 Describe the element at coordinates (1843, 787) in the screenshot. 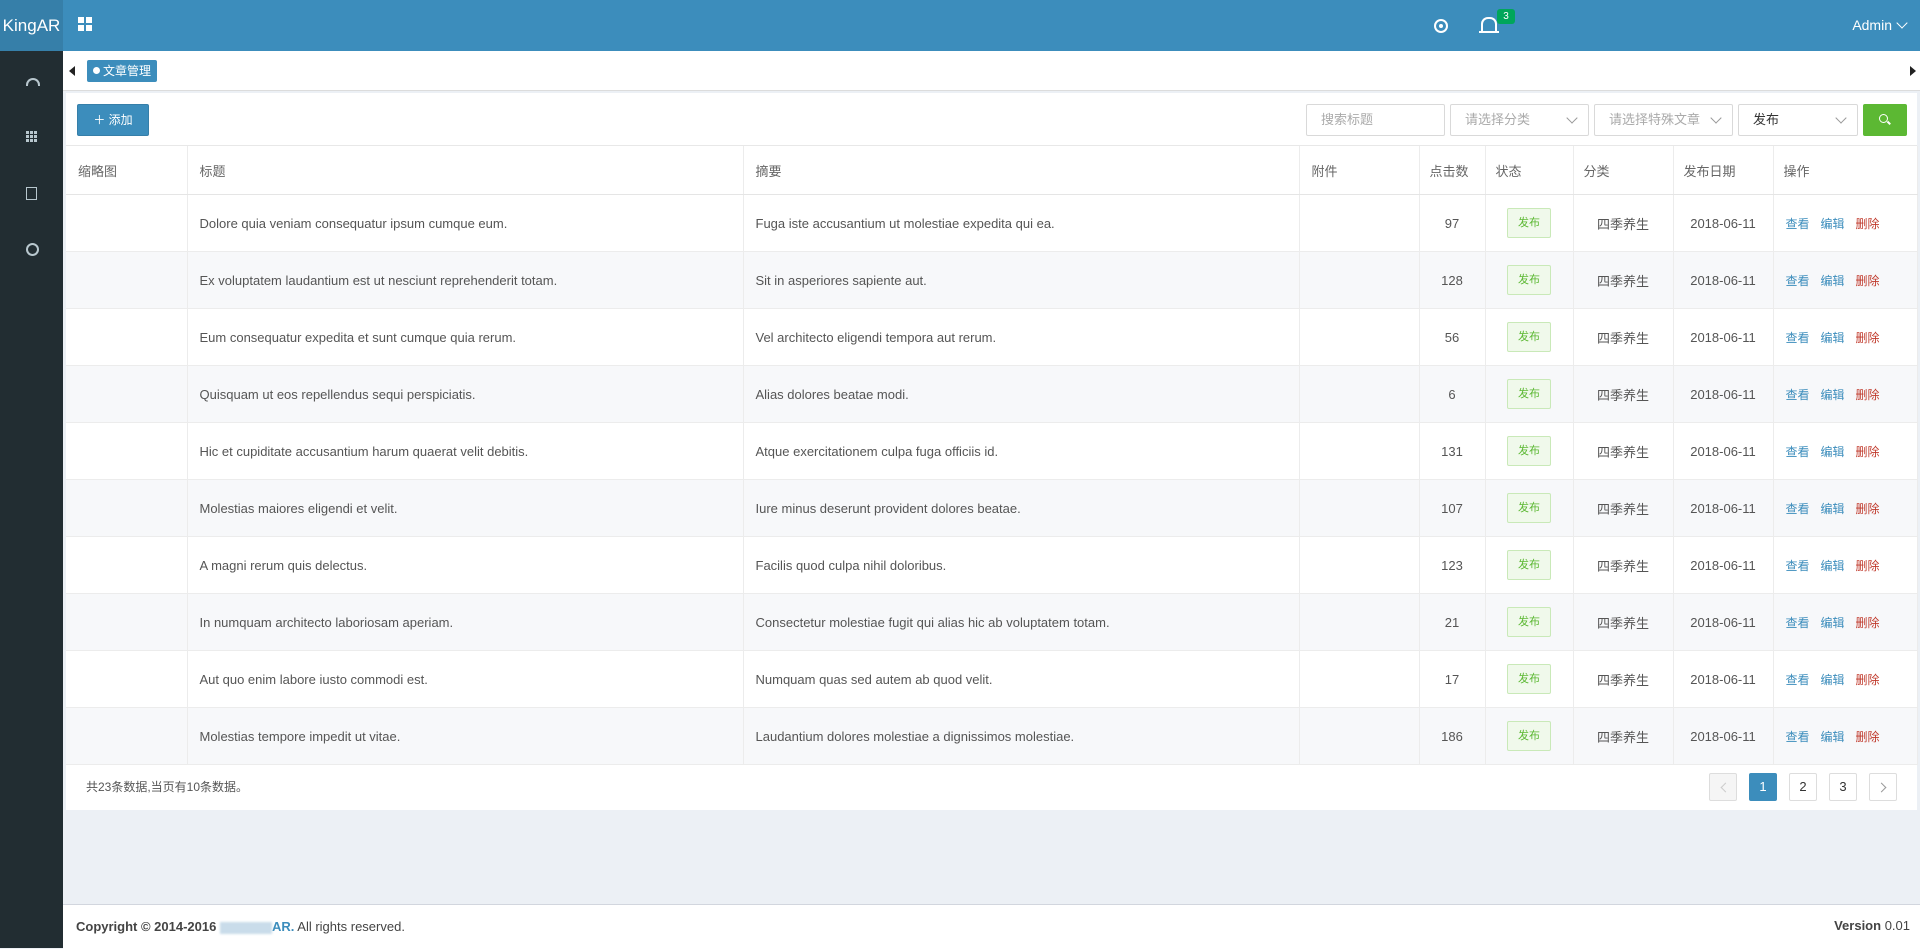

I see `page-button-3: 3` at that location.